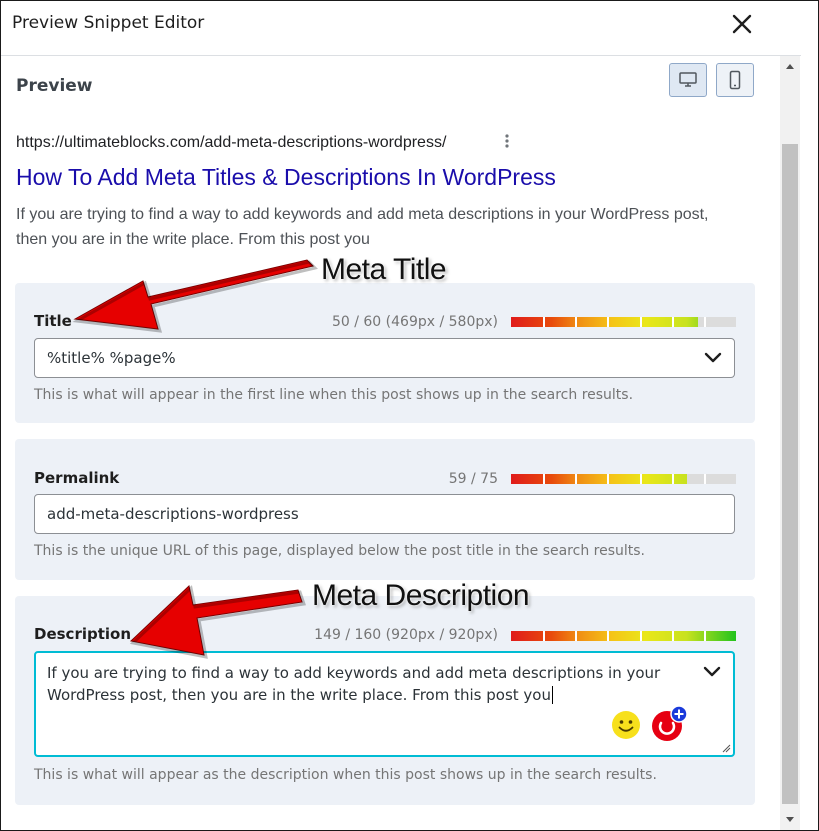 The height and width of the screenshot is (831, 819). Describe the element at coordinates (421, 595) in the screenshot. I see `meta-description-annotation: Meta Description` at that location.